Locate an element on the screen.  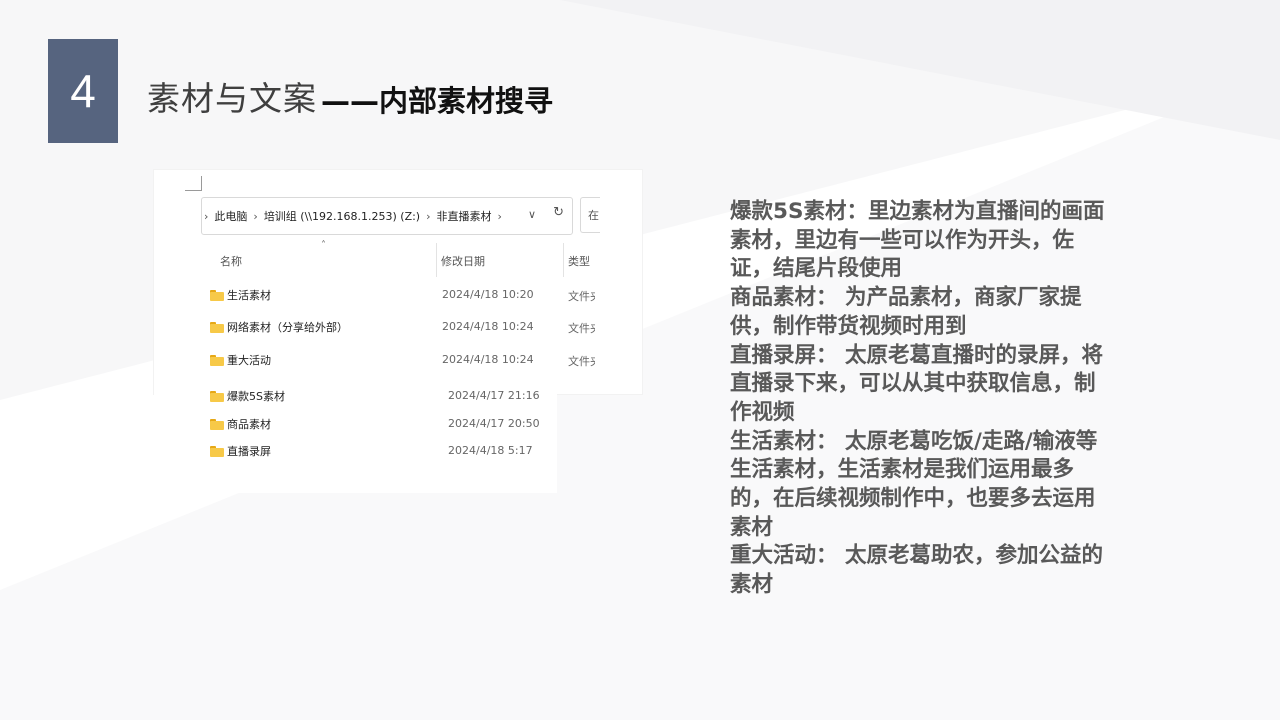
file-modified: 2024/4/18 10:20 is located at coordinates (488, 294).